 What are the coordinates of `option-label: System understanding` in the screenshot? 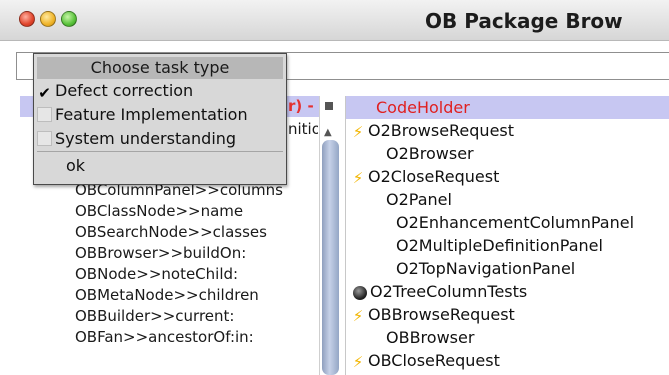 It's located at (146, 138).